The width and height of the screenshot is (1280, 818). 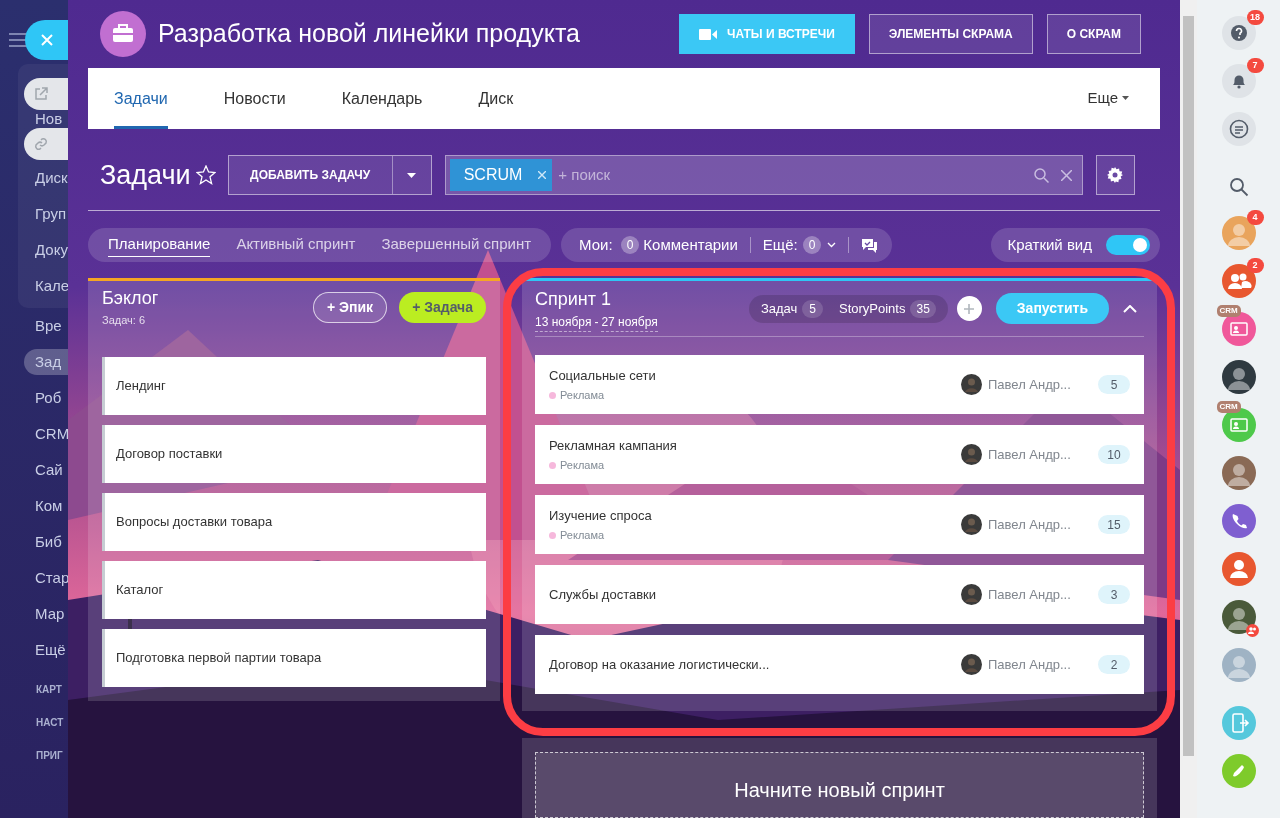 I want to click on project-title: Разработка новой линейки продукта, so click(x=369, y=34).